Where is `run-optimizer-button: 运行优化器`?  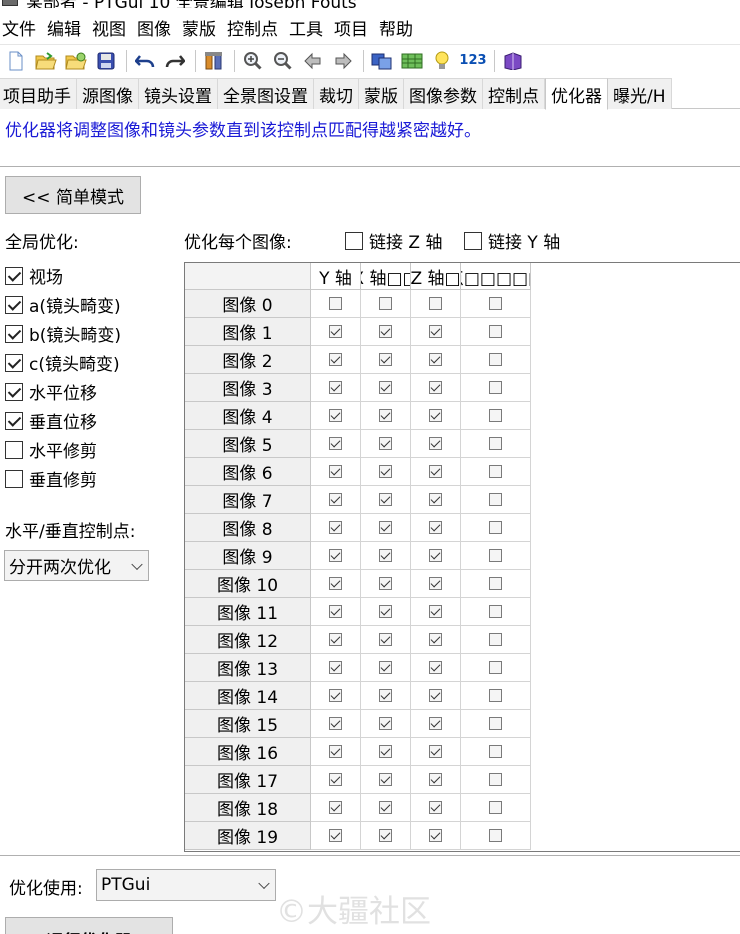 run-optimizer-button: 运行优化器 is located at coordinates (89, 925).